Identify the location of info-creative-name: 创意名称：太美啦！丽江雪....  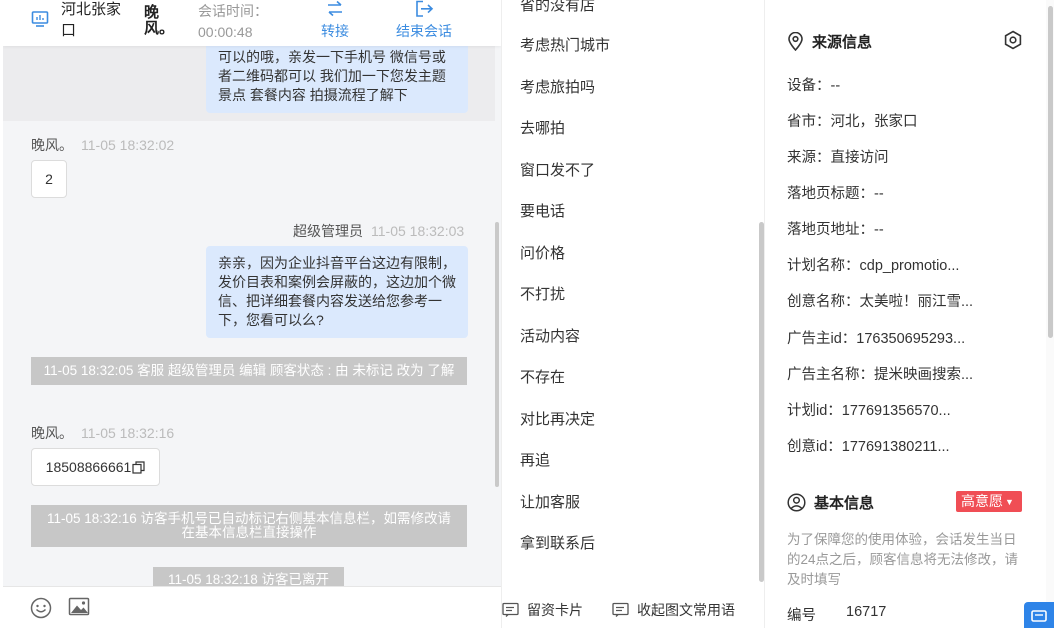
(880, 302).